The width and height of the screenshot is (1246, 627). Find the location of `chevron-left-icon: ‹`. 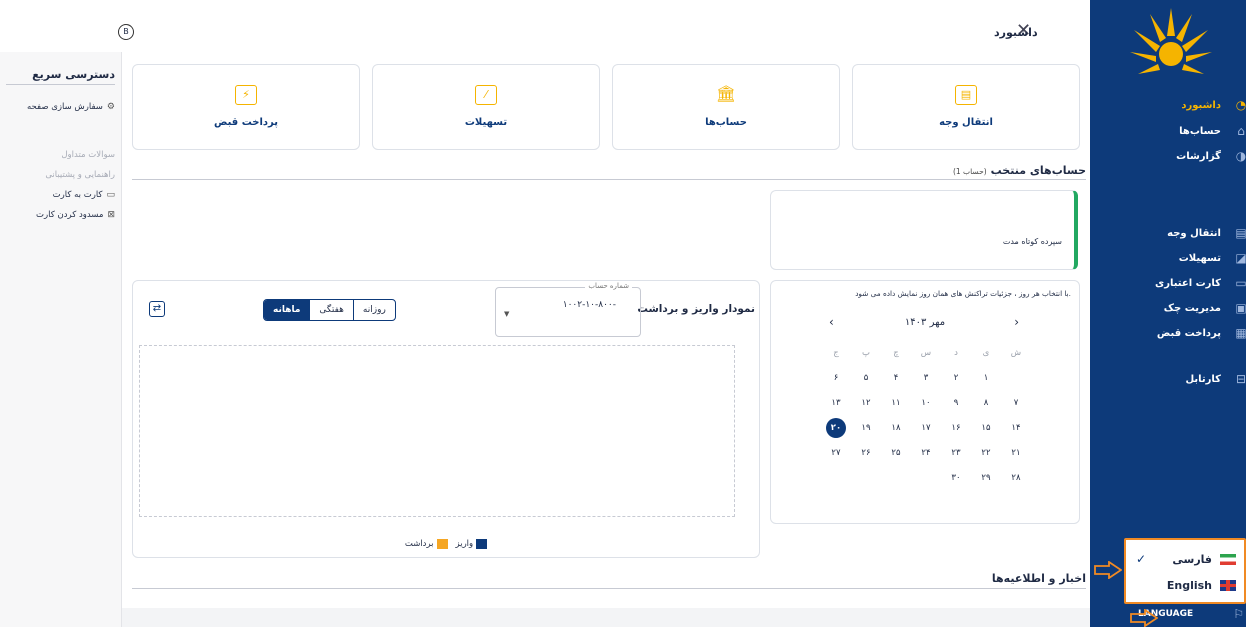

chevron-left-icon: ‹ is located at coordinates (831, 322).